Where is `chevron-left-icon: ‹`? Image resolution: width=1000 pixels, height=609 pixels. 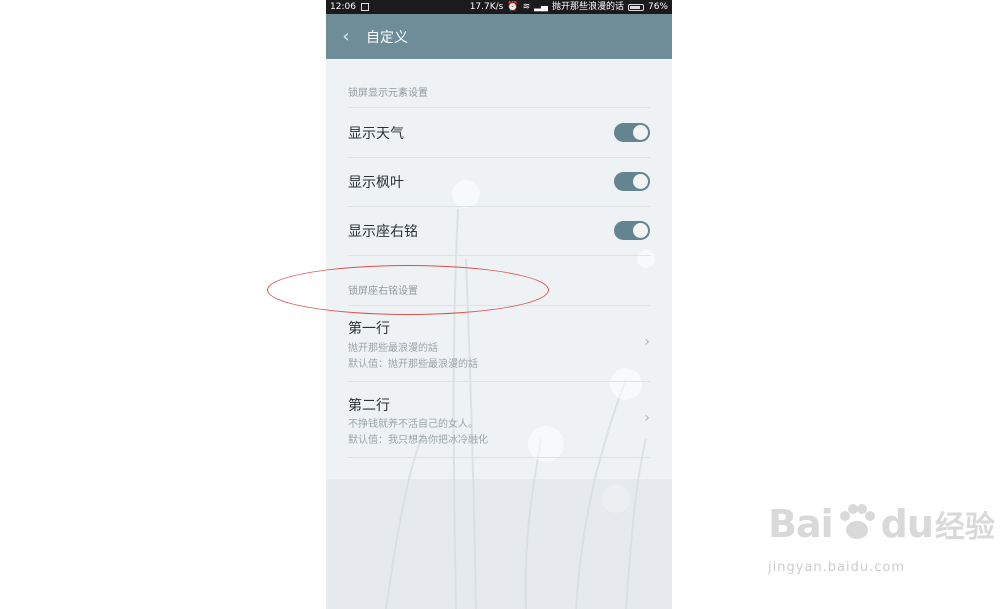 chevron-left-icon: ‹ is located at coordinates (346, 36).